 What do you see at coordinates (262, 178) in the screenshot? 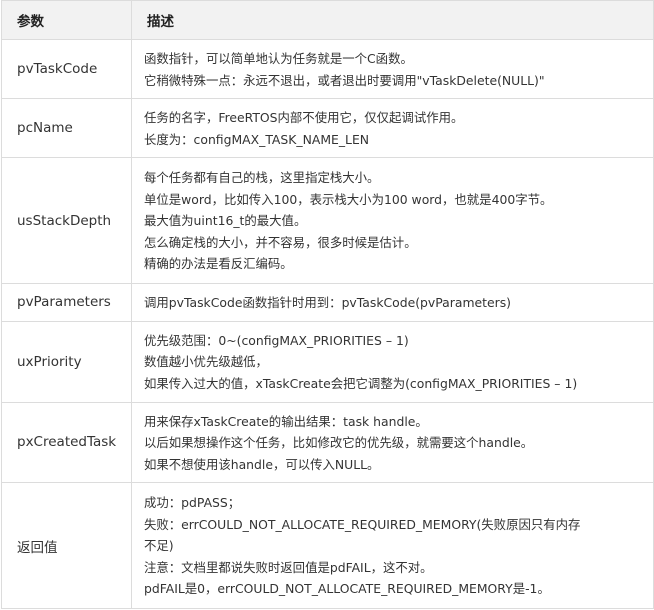
I see `desc-line: 每个任务都有自己的栈，这里指定栈大小。` at bounding box center [262, 178].